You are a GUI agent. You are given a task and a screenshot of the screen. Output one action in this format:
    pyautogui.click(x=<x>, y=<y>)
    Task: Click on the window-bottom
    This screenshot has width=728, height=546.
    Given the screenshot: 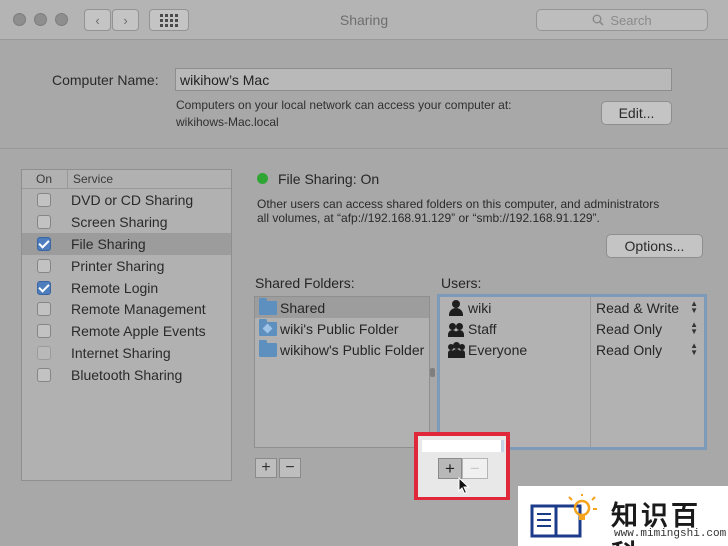 What is the action you would take?
    pyautogui.click(x=259, y=523)
    